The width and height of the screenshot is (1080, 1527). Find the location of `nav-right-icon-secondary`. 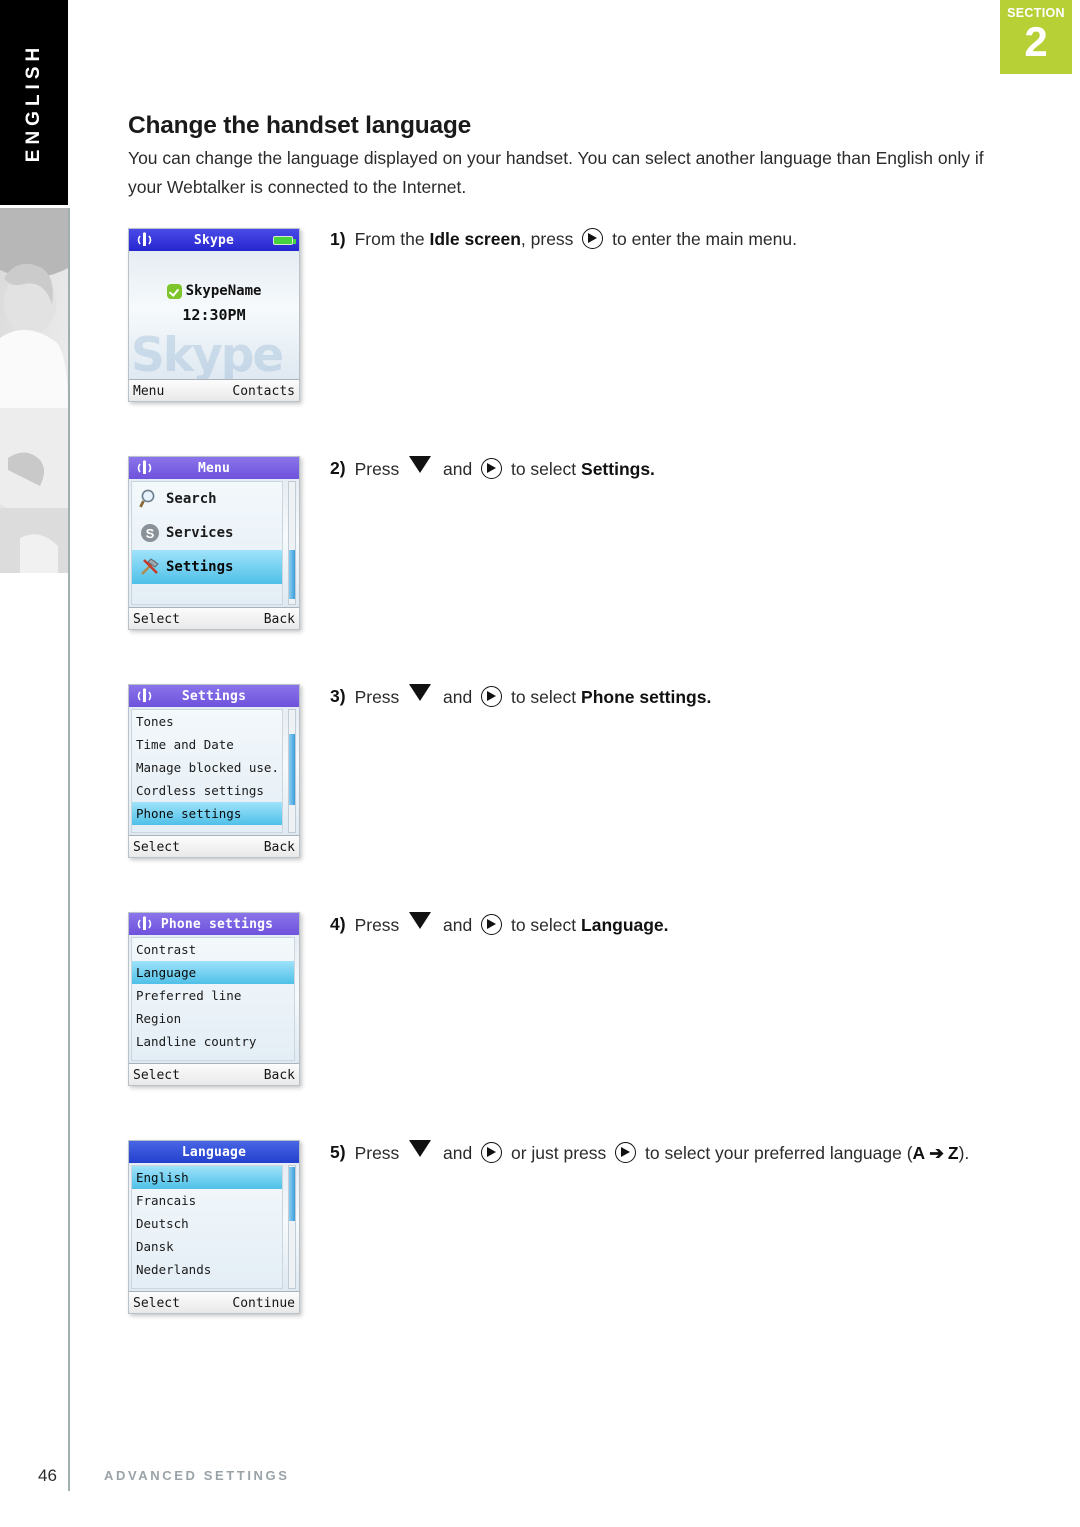

nav-right-icon-secondary is located at coordinates (626, 1152).